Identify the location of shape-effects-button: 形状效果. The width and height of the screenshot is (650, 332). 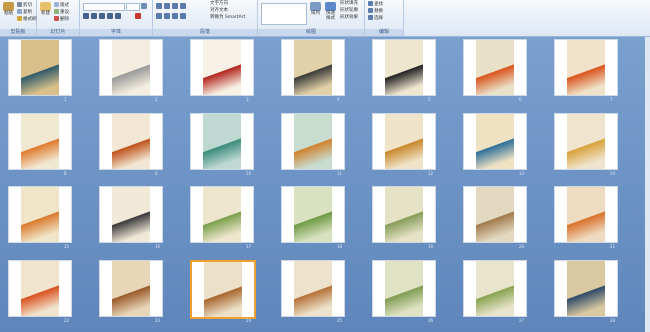
(349, 18).